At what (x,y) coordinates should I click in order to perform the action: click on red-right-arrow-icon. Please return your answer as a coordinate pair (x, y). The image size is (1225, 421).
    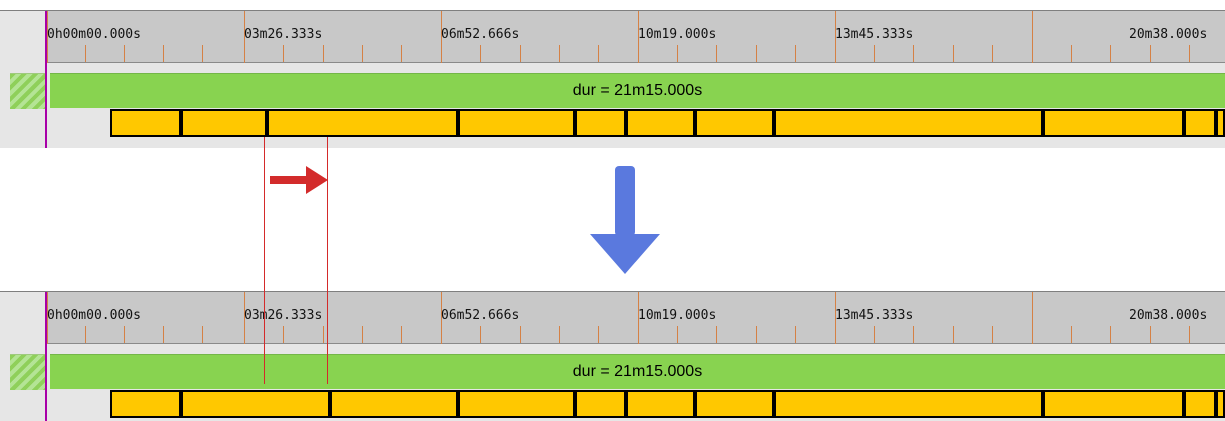
    Looking at the image, I should click on (299, 180).